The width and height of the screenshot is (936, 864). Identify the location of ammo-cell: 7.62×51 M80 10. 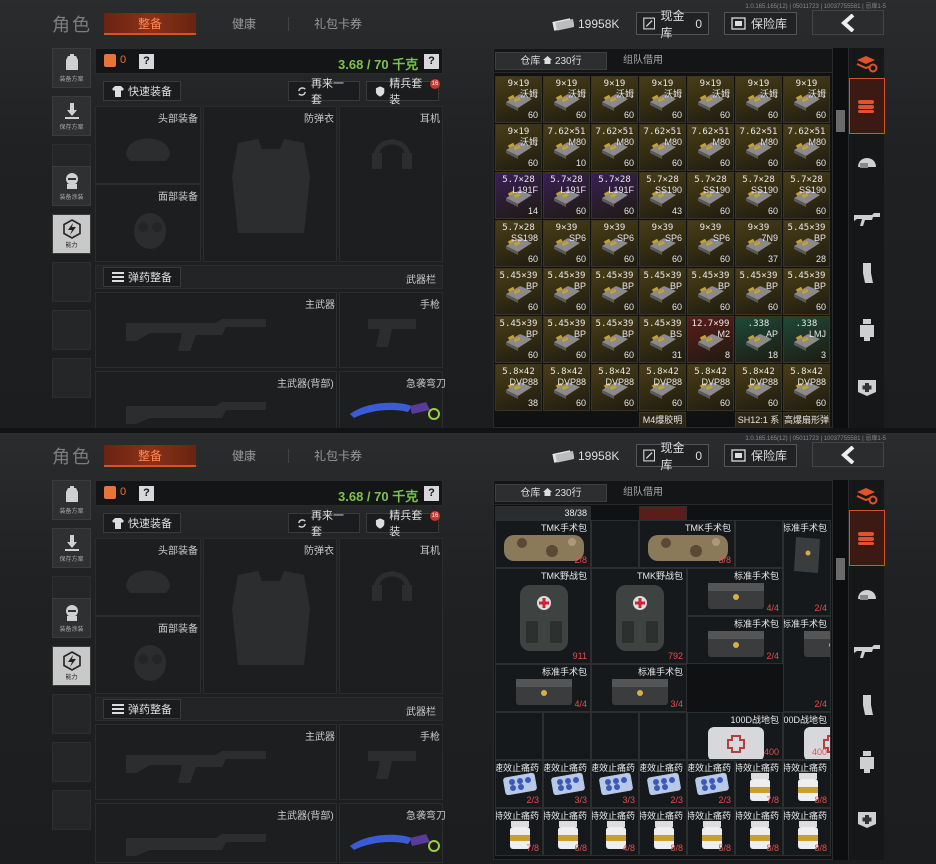
(566, 147).